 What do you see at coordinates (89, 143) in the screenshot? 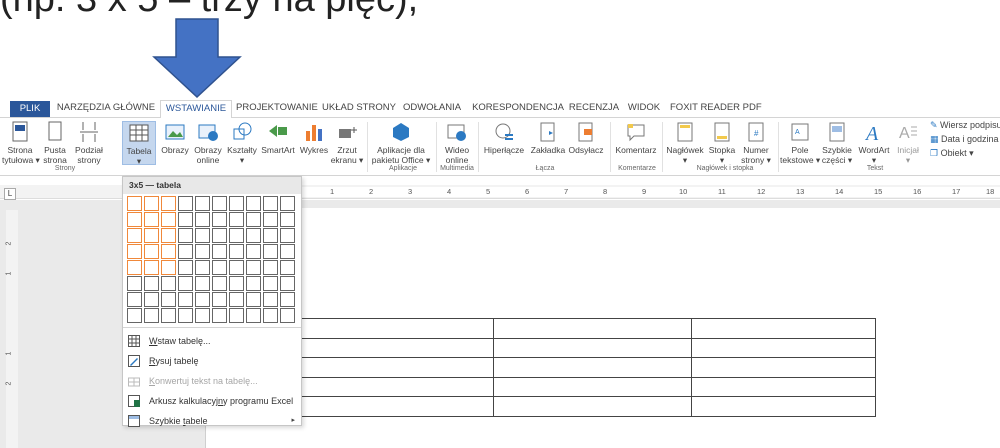
I see `page-break-button: Podział strony` at bounding box center [89, 143].